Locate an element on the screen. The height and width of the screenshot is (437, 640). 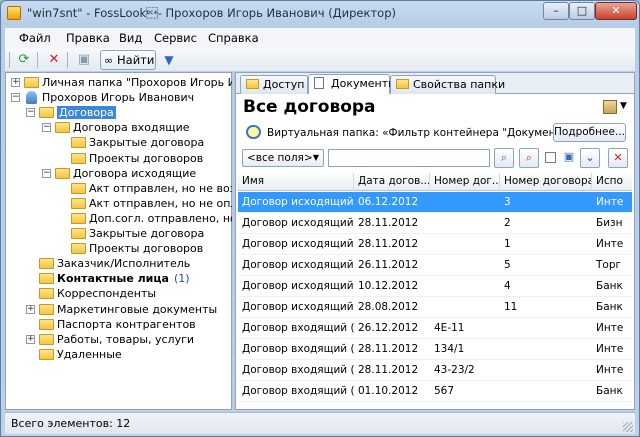
tree-item: Паспорта контрагентов is located at coordinates (117, 324).